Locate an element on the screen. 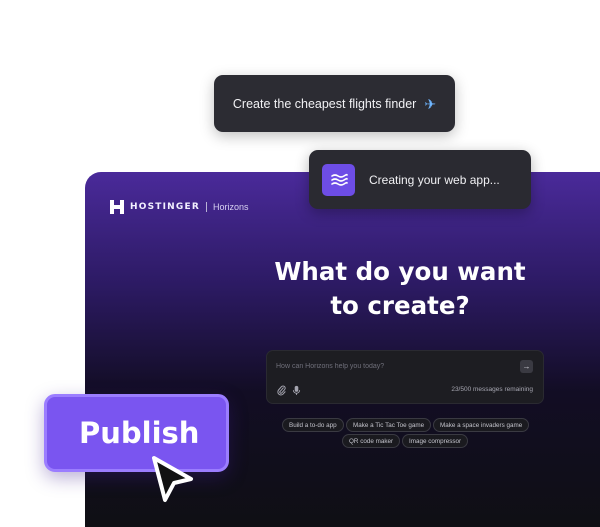 The width and height of the screenshot is (600, 527). waves-icon is located at coordinates (338, 179).